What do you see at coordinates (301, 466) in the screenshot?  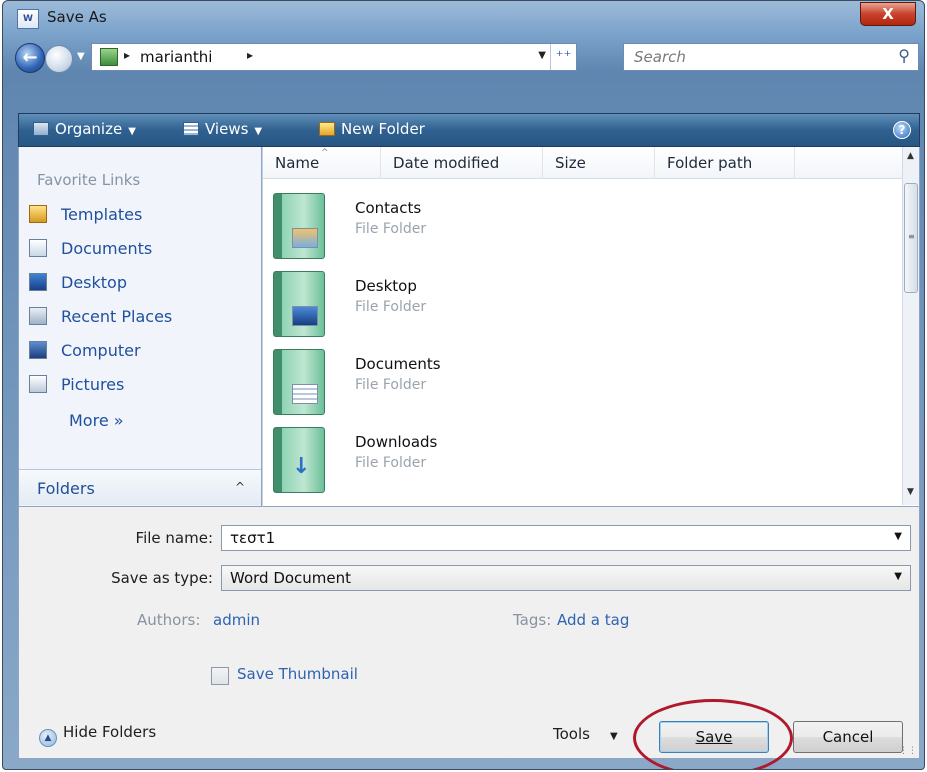 I see `download-arrow-icon: ↓` at bounding box center [301, 466].